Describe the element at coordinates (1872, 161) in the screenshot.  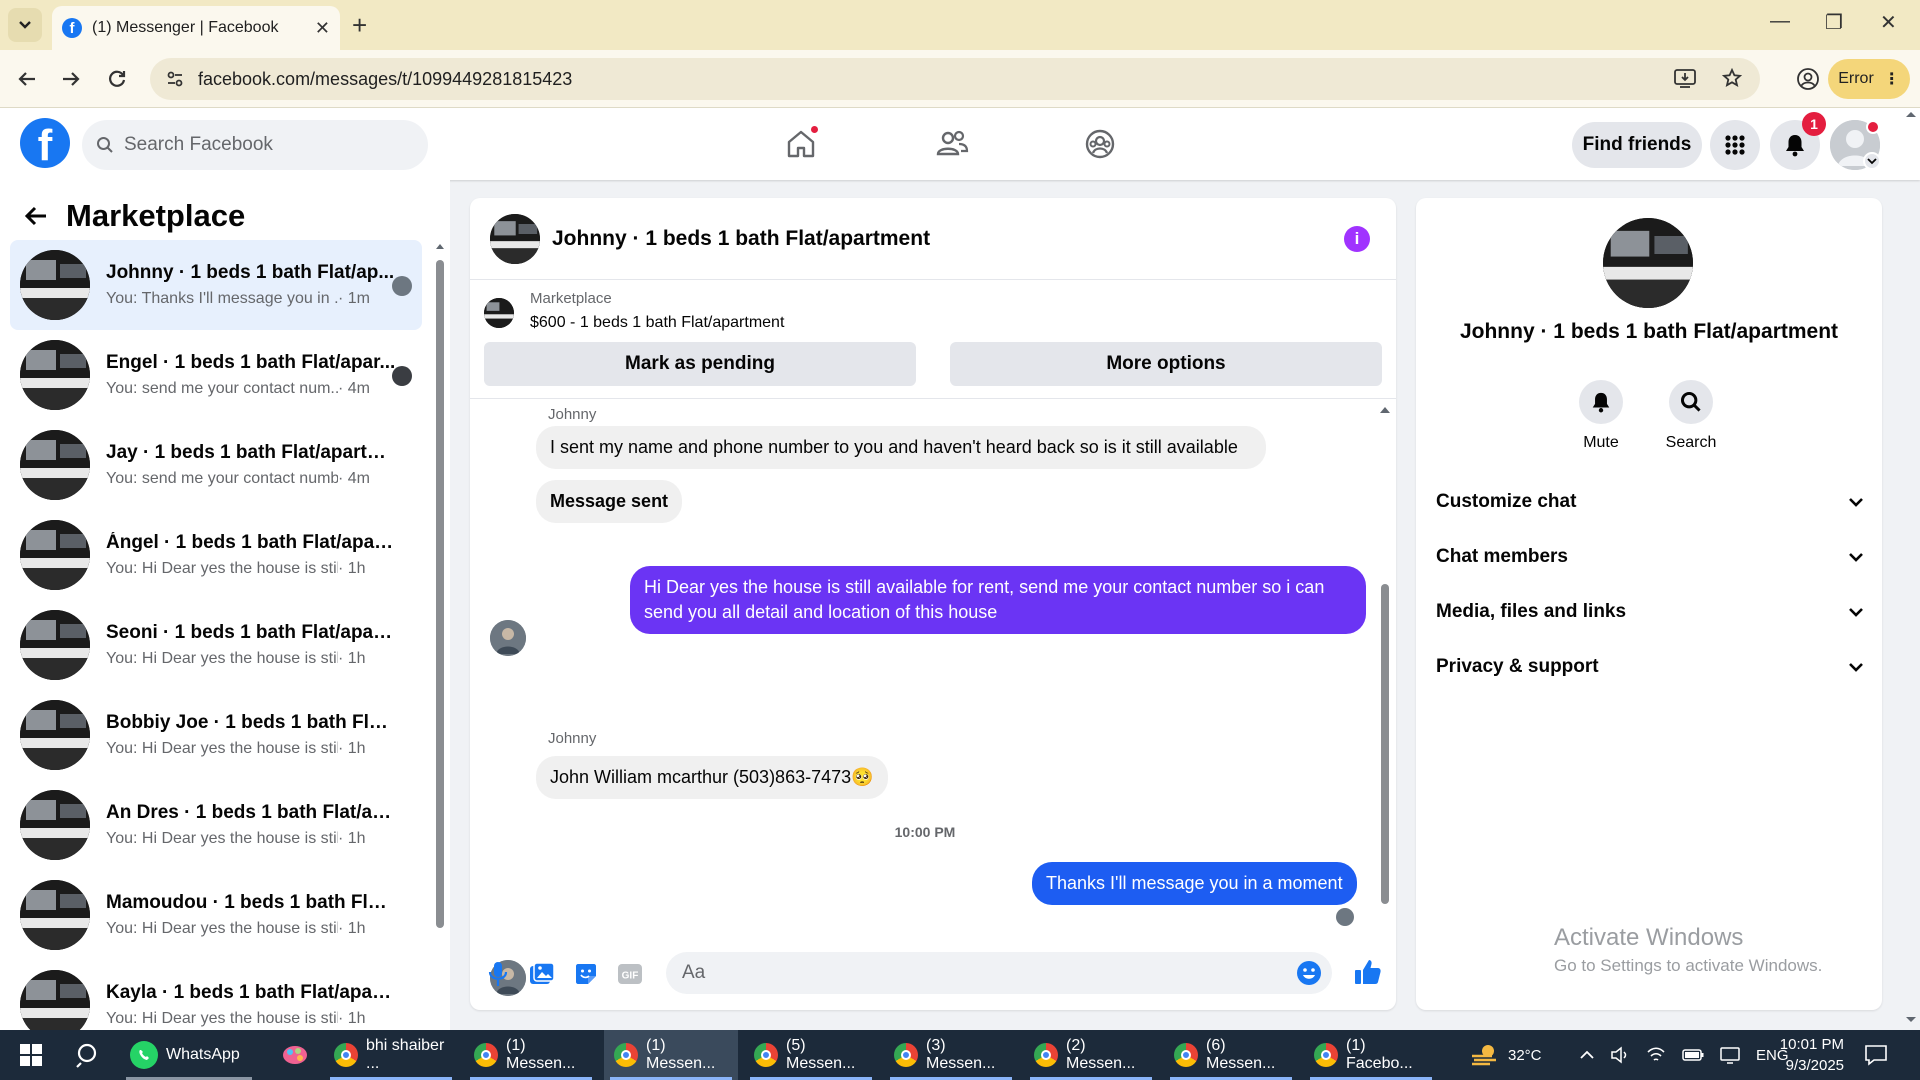
I see `account-menu-caret` at that location.